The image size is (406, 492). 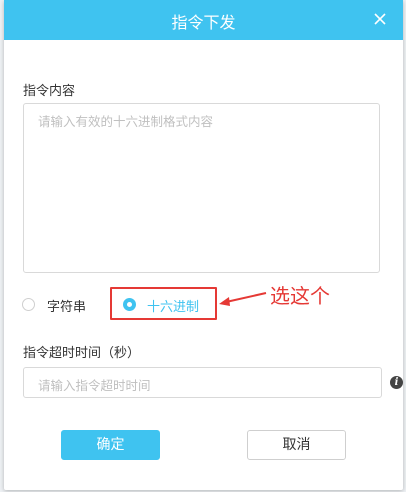 What do you see at coordinates (396, 382) in the screenshot?
I see `info-icon: i` at bounding box center [396, 382].